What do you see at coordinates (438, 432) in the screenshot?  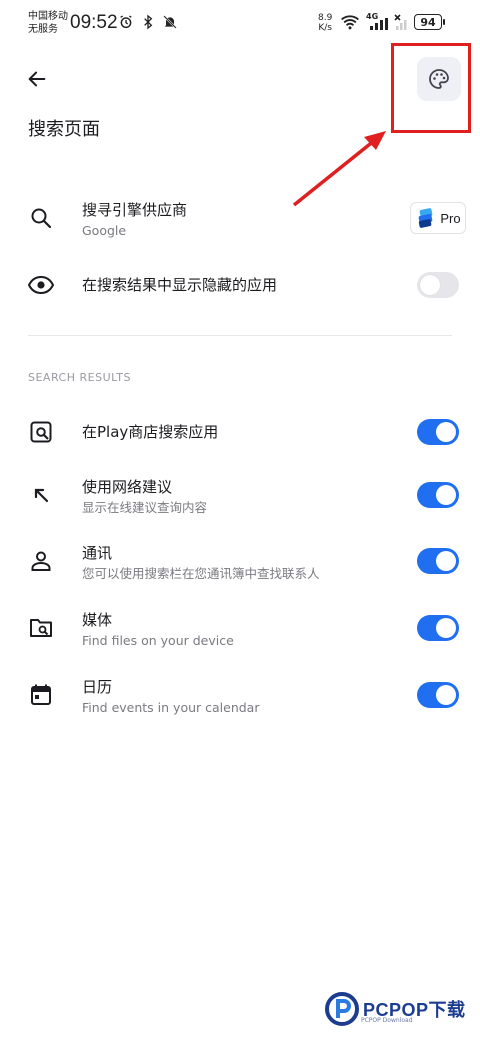 I see `play-store-search-toggle` at bounding box center [438, 432].